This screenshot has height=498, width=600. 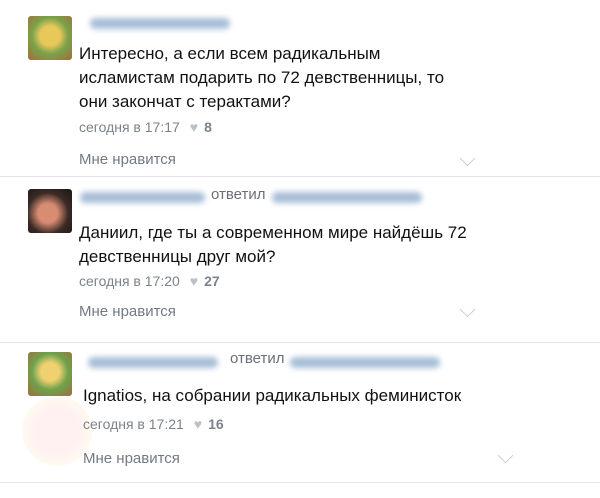 I want to click on comment-meta: сегодня в 17:17 ♥ 8, so click(x=145, y=127).